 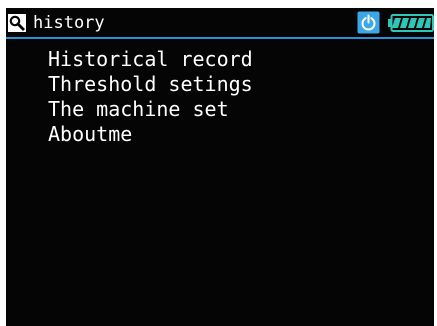 I want to click on page-title: history, so click(x=69, y=23).